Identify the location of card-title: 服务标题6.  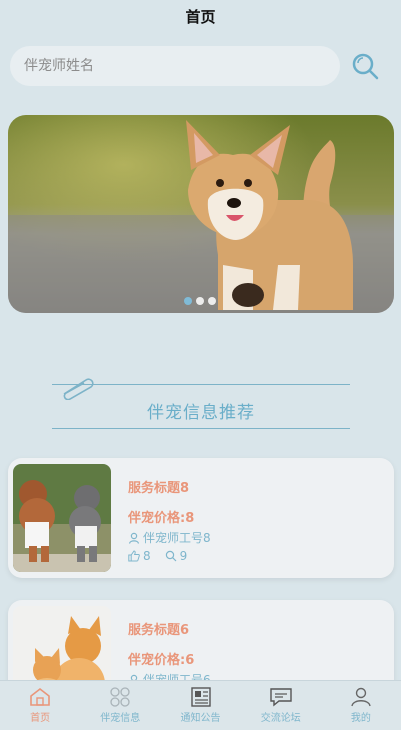
(159, 630).